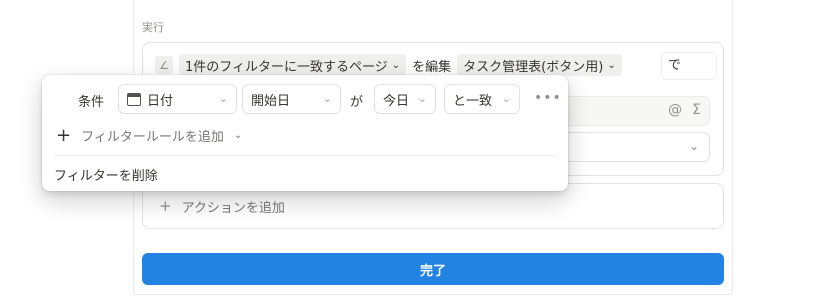 This screenshot has height=303, width=833. I want to click on database-pill: タスク管理表(ボタン用) ⌄, so click(539, 65).